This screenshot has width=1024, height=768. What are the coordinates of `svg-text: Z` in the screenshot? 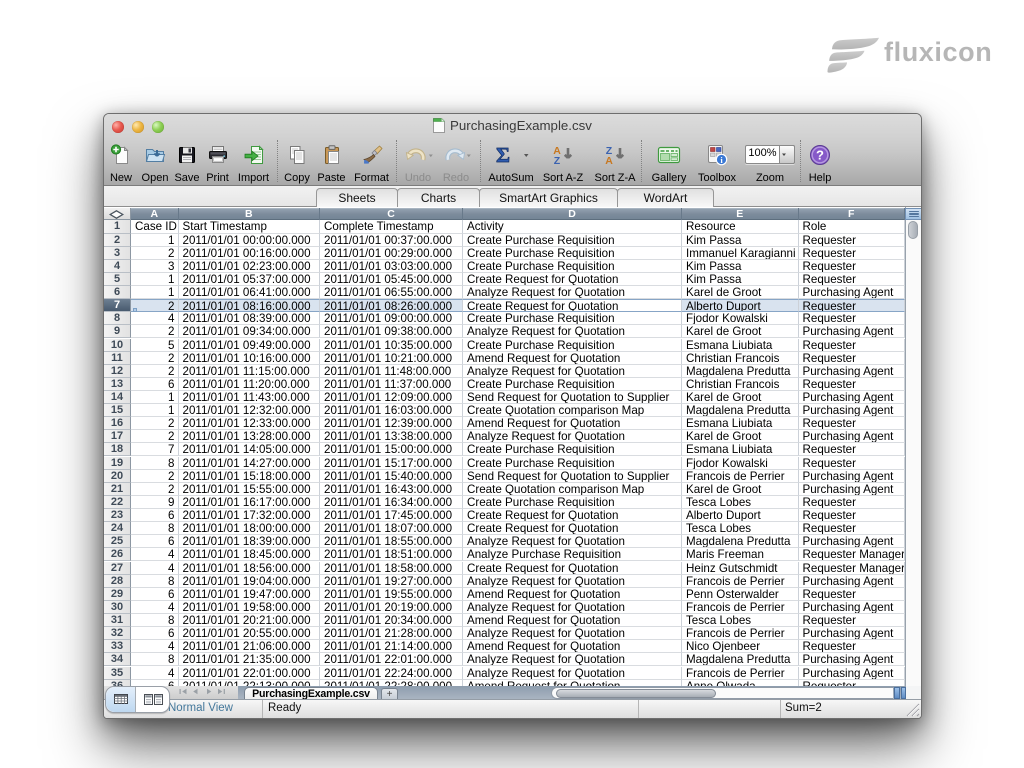 It's located at (557, 160).